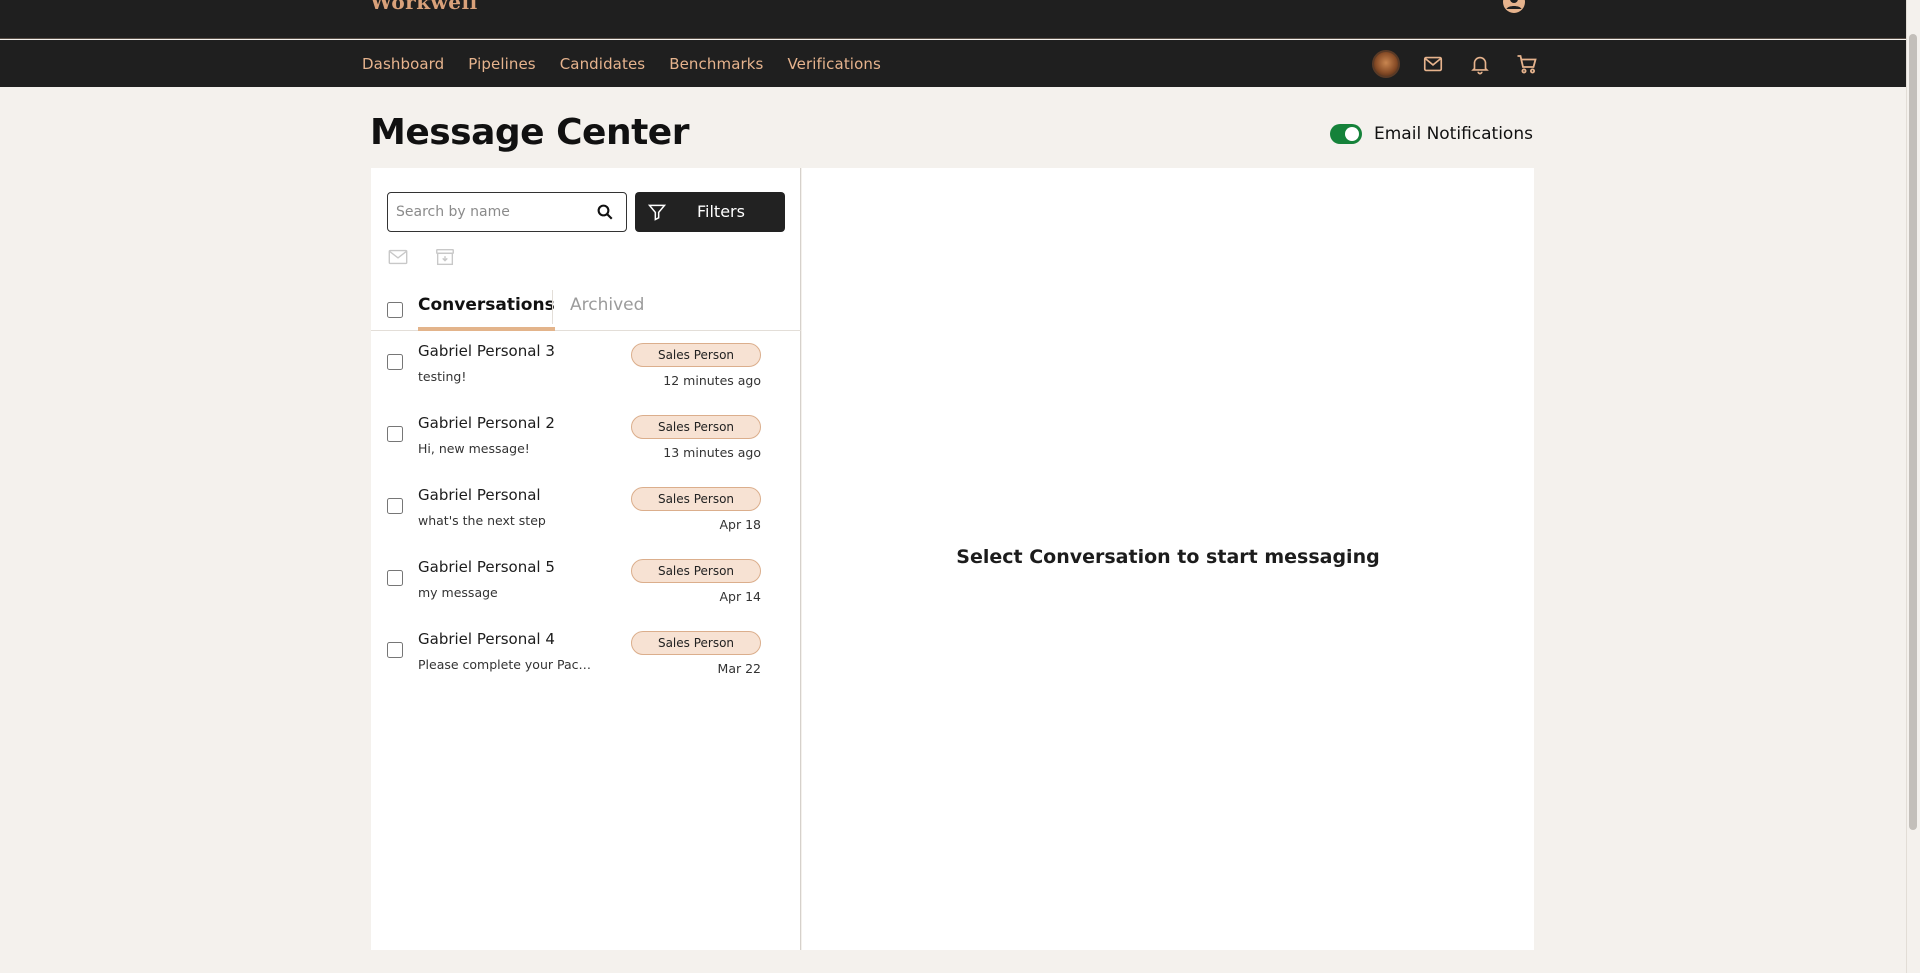  I want to click on conversation-name: Gabriel Personal 5, so click(486, 567).